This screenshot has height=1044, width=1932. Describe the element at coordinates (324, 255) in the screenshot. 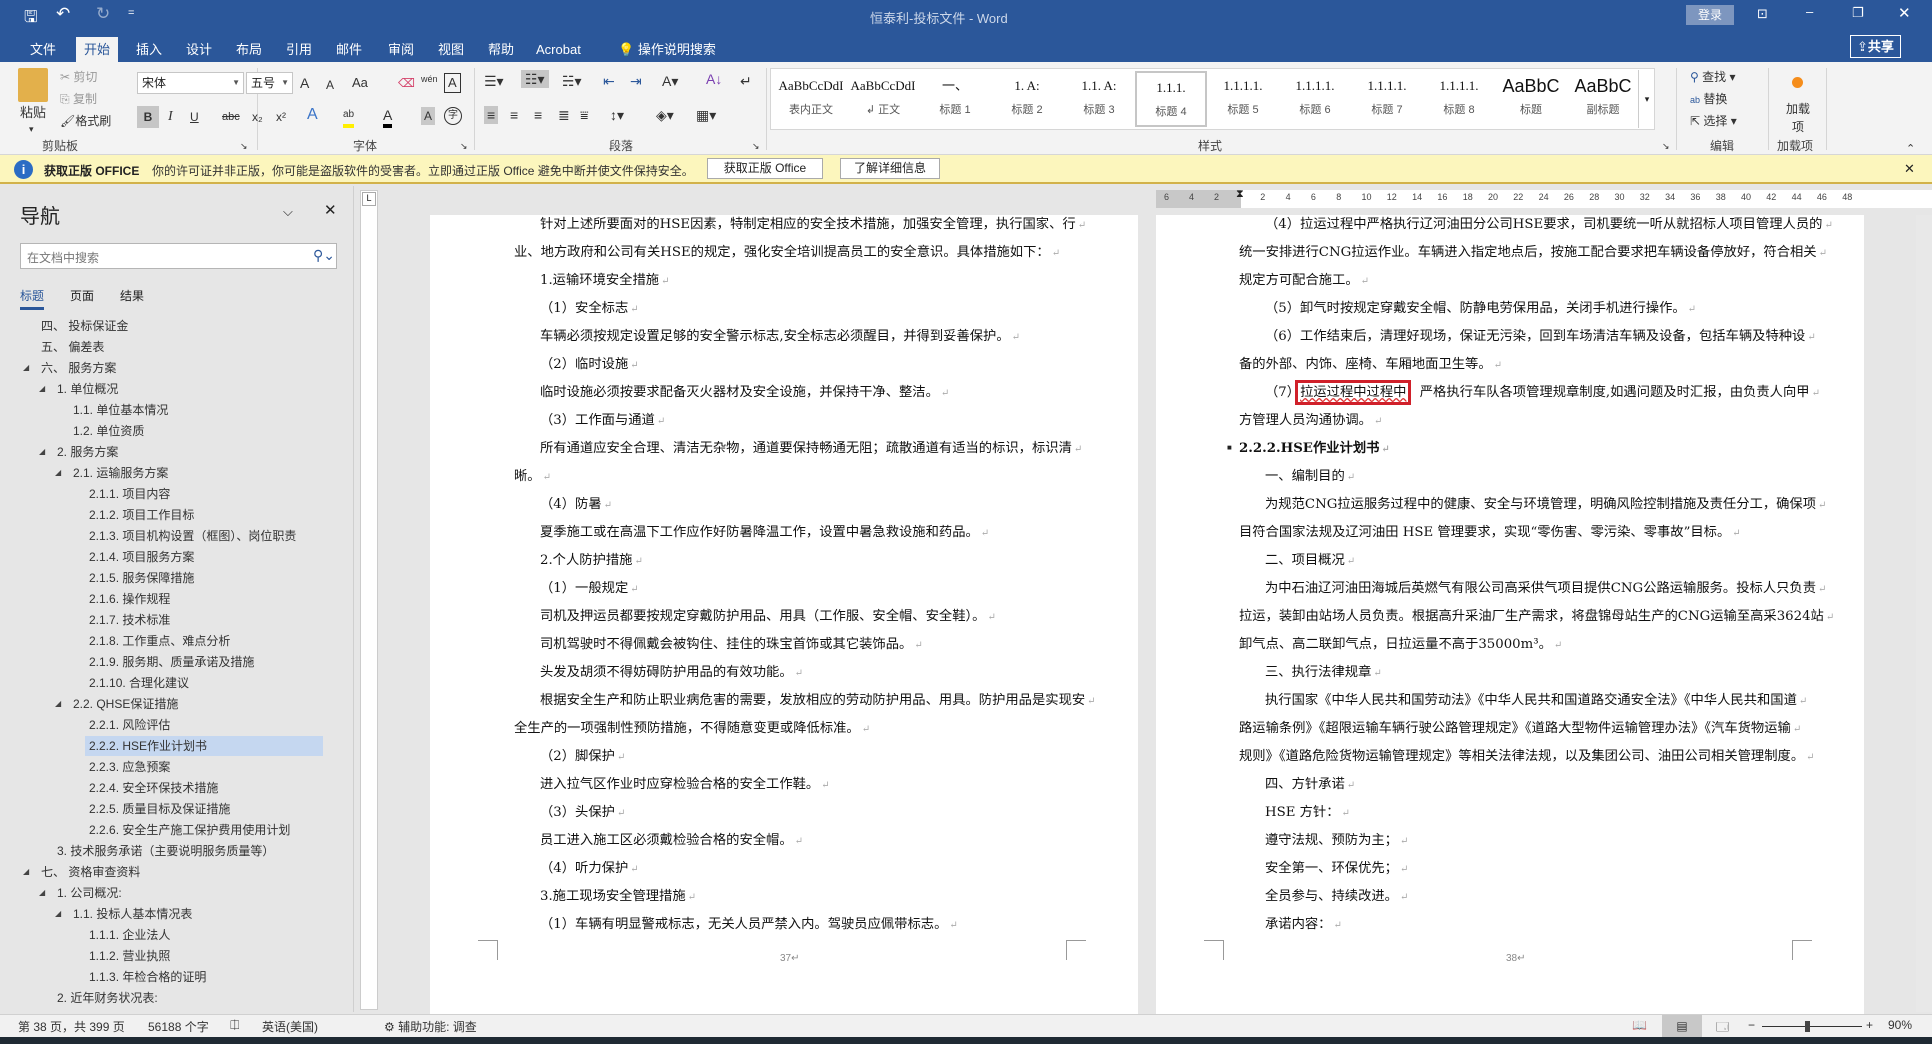

I see `search-icon: ⚲⌄` at that location.